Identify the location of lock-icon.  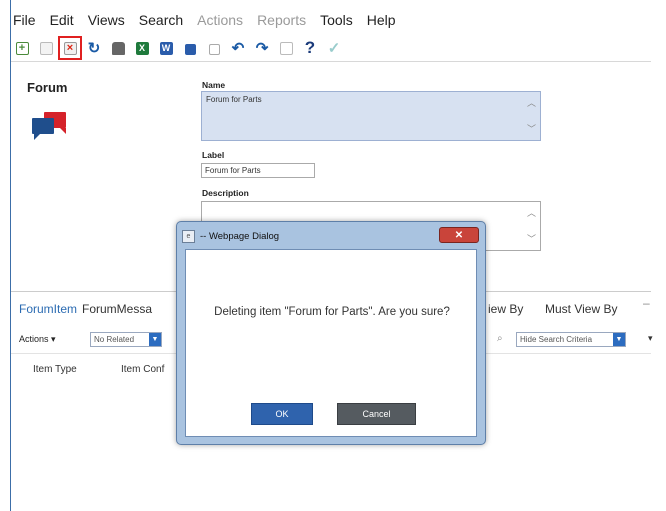
(190, 48).